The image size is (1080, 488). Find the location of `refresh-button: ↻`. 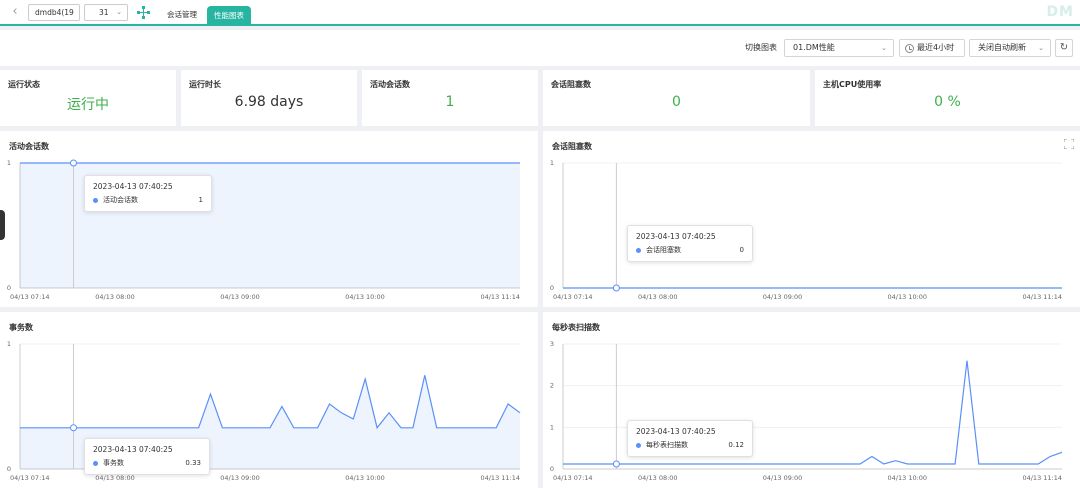

refresh-button: ↻ is located at coordinates (1064, 48).